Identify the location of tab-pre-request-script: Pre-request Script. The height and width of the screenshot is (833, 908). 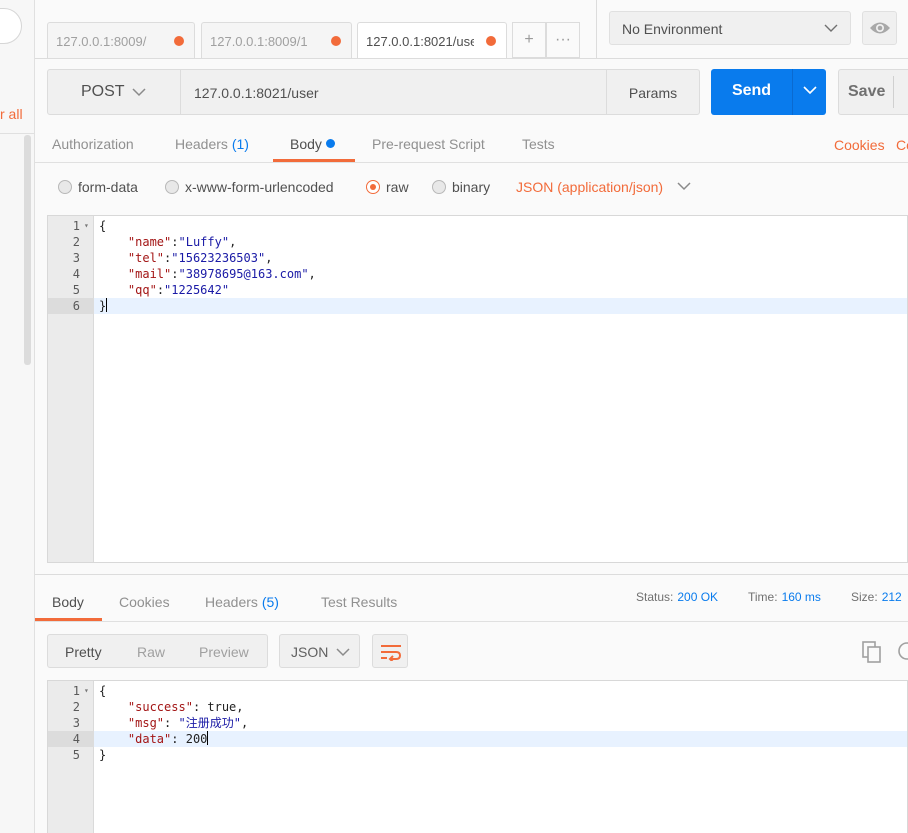
(428, 144).